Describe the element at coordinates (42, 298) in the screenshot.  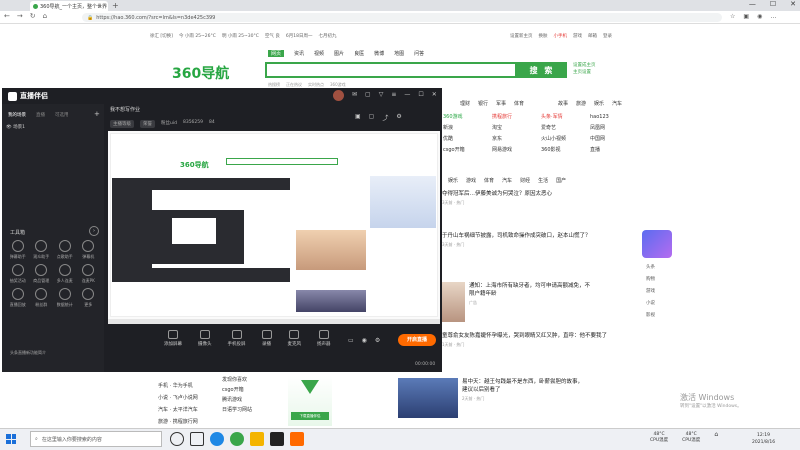
I see `tool-item: 粉丝群` at that location.